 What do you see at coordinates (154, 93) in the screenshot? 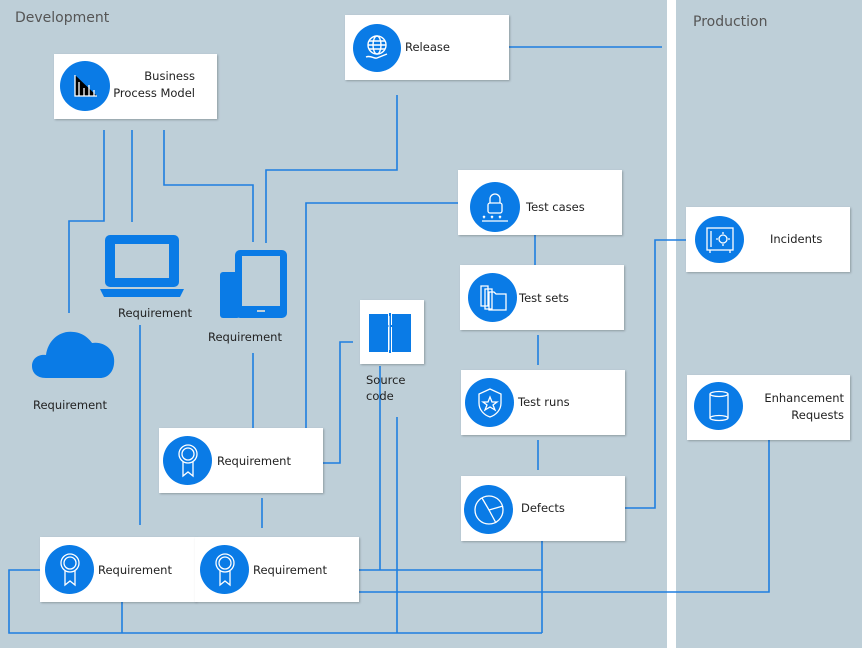
I see `bpm-label-line2: Process Model` at bounding box center [154, 93].